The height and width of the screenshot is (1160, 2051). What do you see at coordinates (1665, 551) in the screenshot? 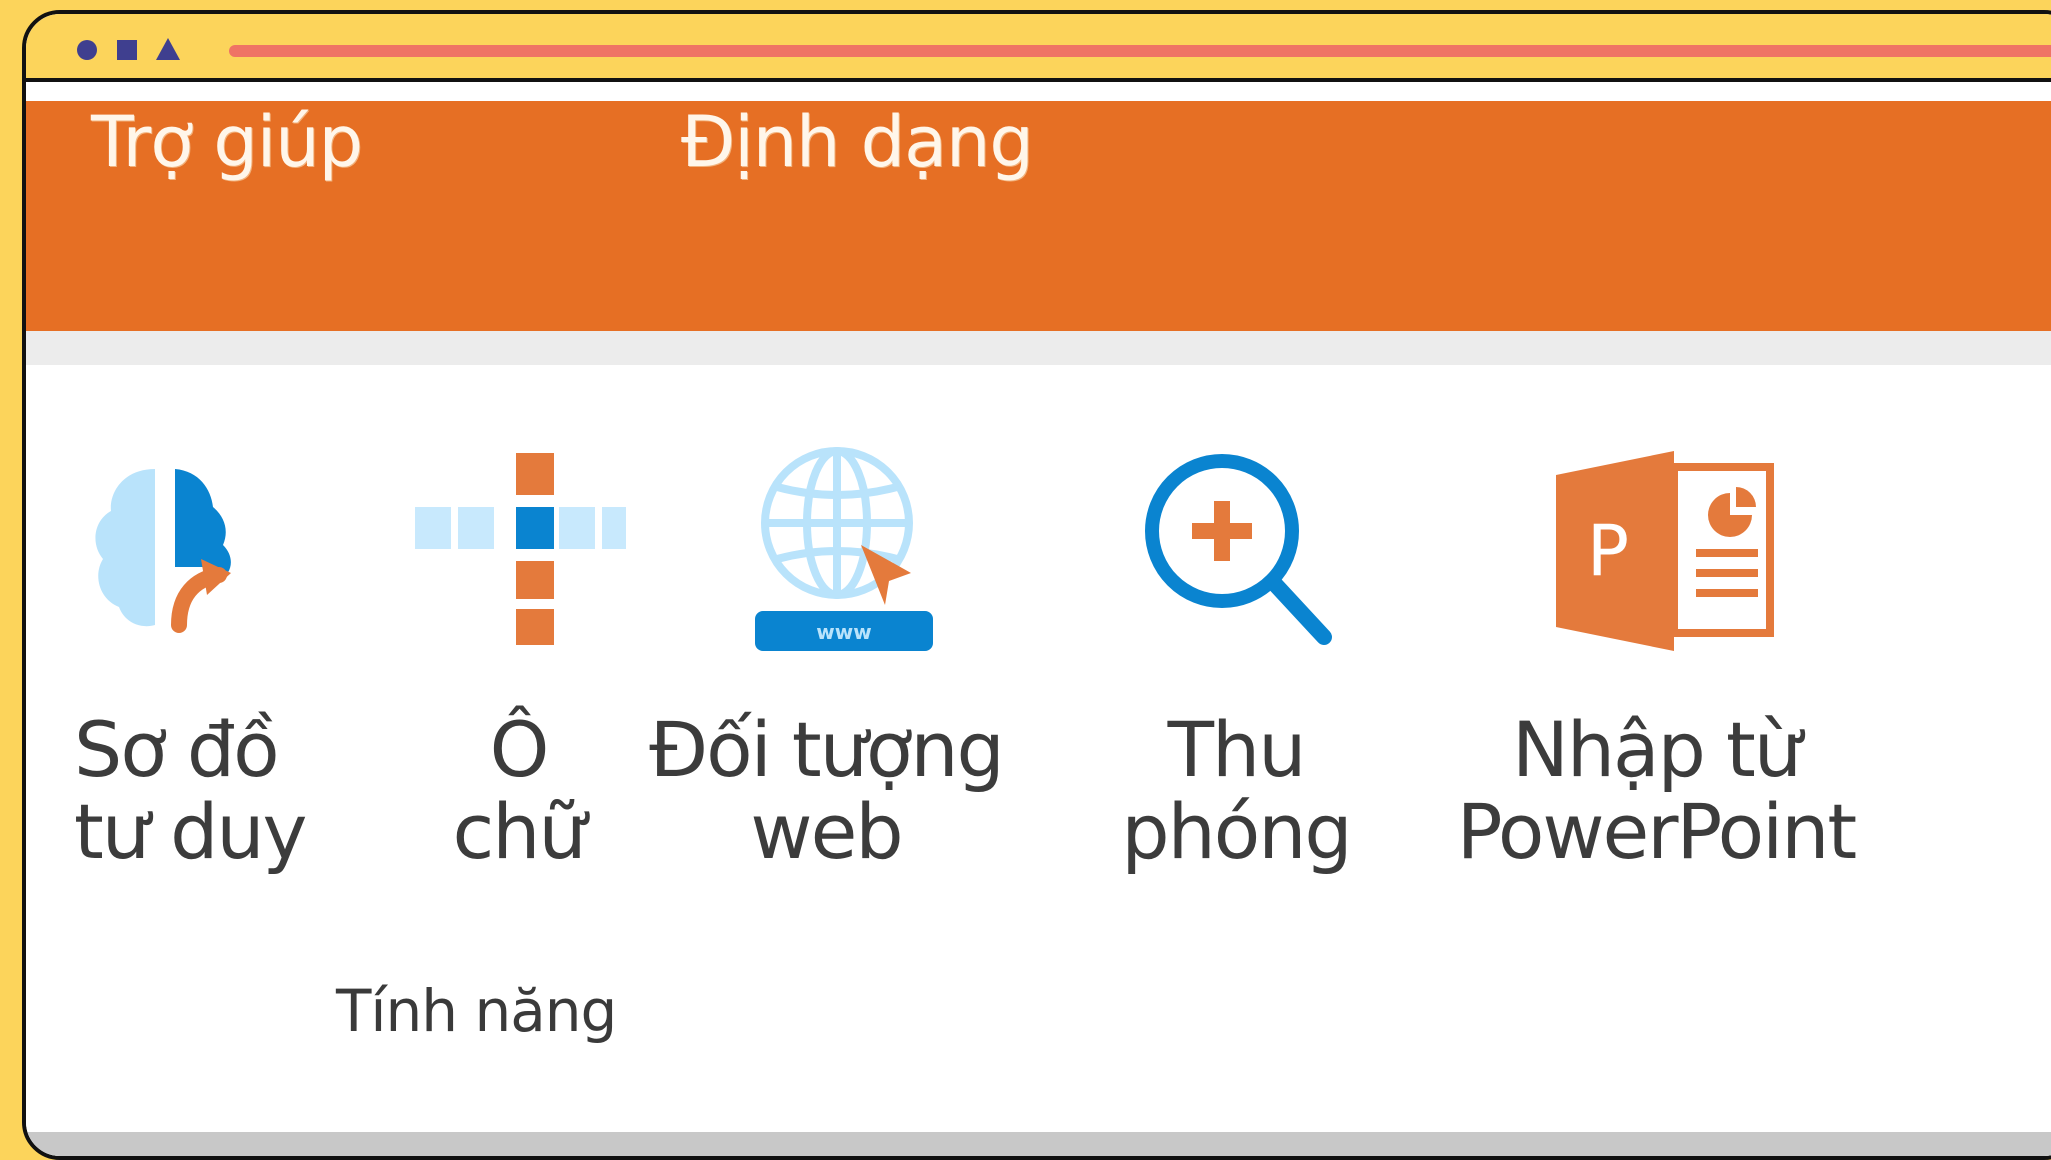
I see `powerpoint-icon: P` at bounding box center [1665, 551].